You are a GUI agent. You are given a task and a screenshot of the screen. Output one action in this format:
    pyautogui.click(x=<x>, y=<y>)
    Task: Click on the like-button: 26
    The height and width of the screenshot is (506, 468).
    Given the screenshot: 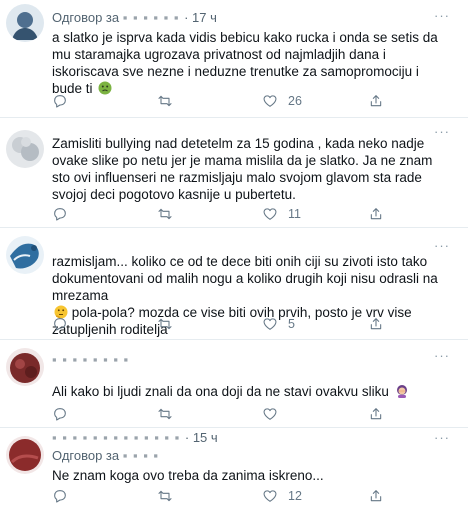 What is the action you would take?
    pyautogui.click(x=282, y=101)
    